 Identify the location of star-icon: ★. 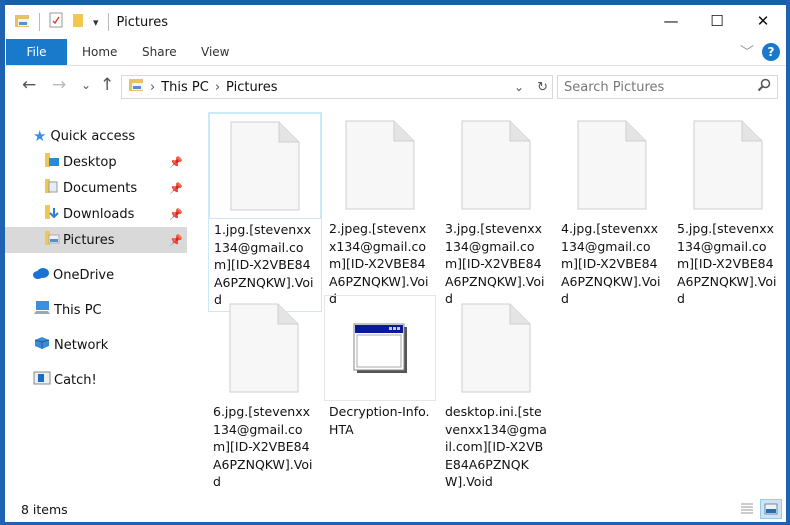
(40, 136).